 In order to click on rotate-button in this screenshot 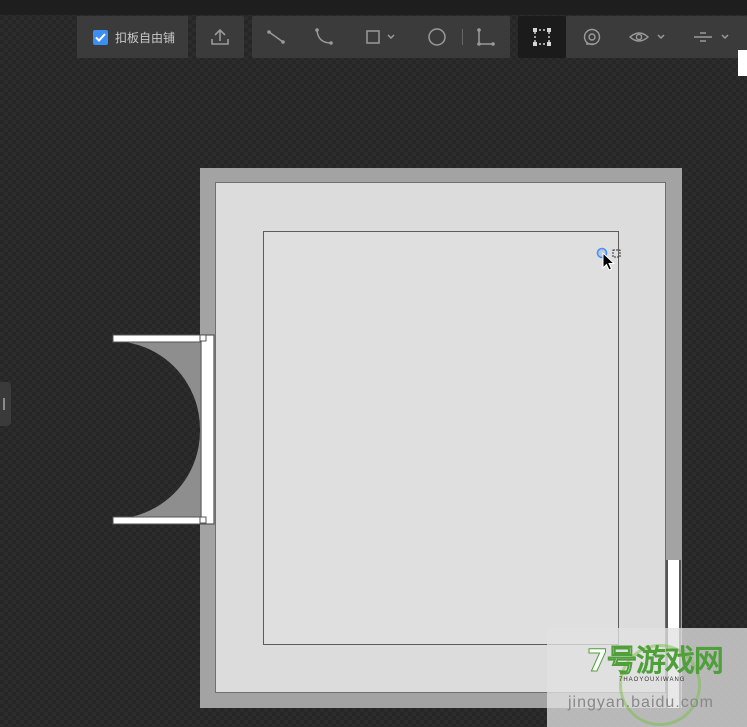, I will do `click(592, 37)`.